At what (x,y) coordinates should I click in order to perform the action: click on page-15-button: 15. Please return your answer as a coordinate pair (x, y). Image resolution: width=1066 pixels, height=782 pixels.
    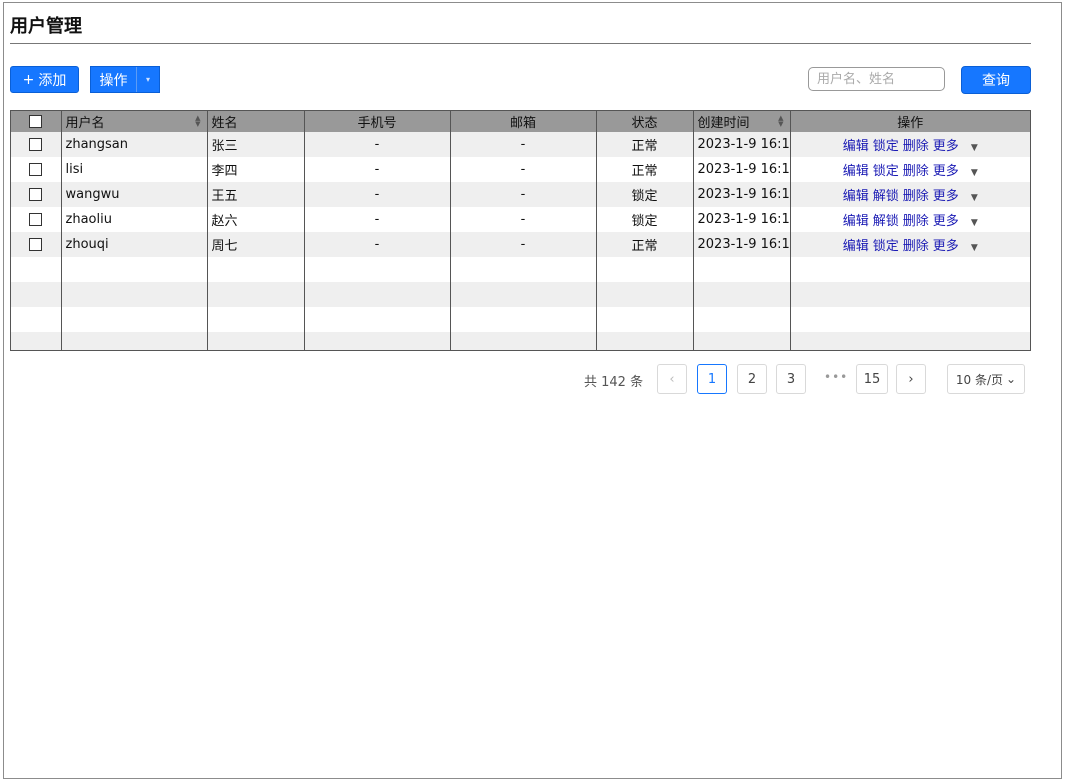
    Looking at the image, I should click on (872, 379).